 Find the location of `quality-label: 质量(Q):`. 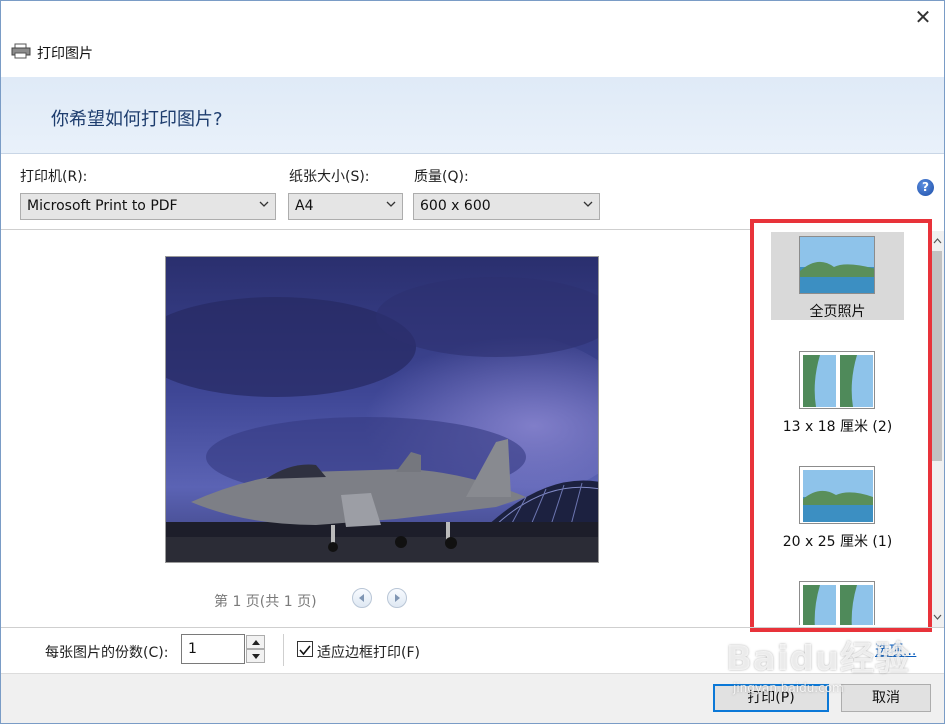

quality-label: 质量(Q): is located at coordinates (441, 177).